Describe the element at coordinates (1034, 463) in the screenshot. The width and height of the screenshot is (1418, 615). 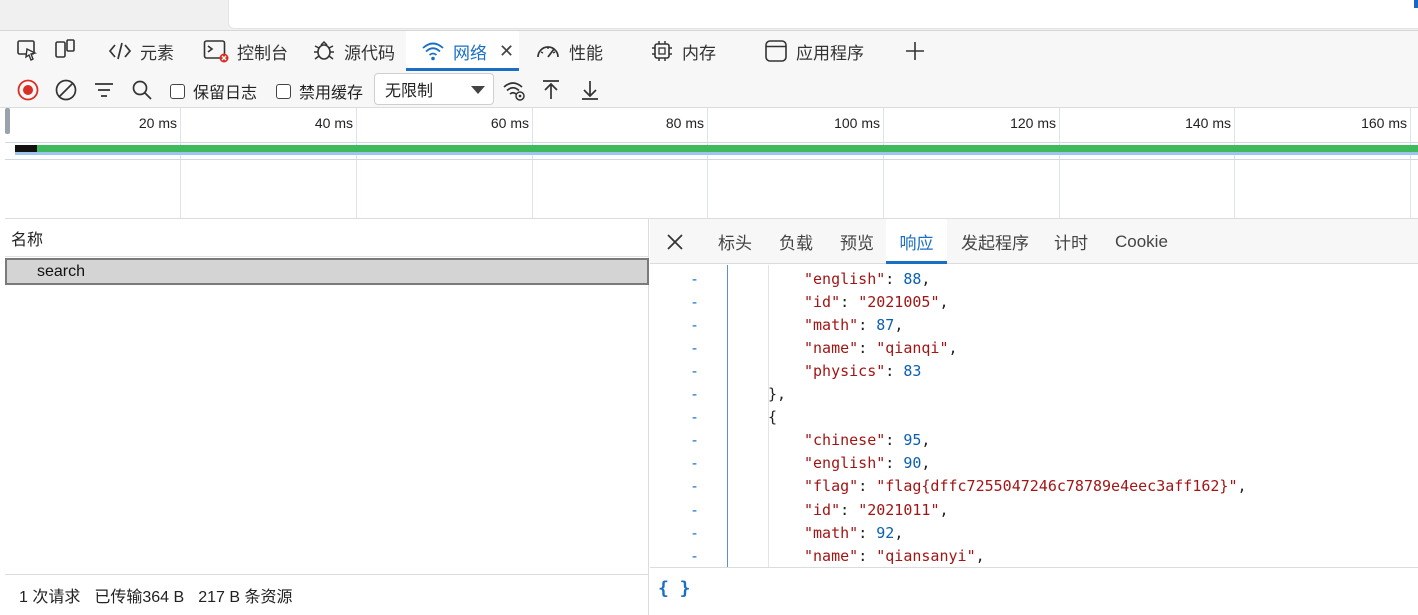
I see `code-line: - "english": 90,` at that location.